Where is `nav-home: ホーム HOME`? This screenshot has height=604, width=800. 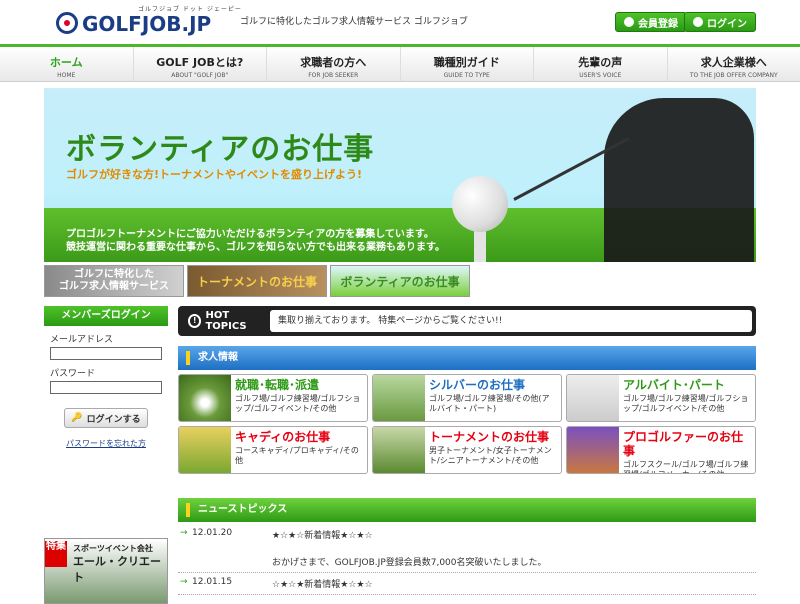 nav-home: ホーム HOME is located at coordinates (67, 64).